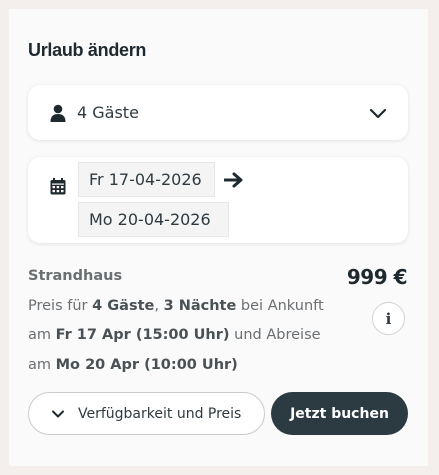 This screenshot has width=439, height=475. What do you see at coordinates (108, 112) in the screenshot?
I see `guests-label: 4 Gäste` at bounding box center [108, 112].